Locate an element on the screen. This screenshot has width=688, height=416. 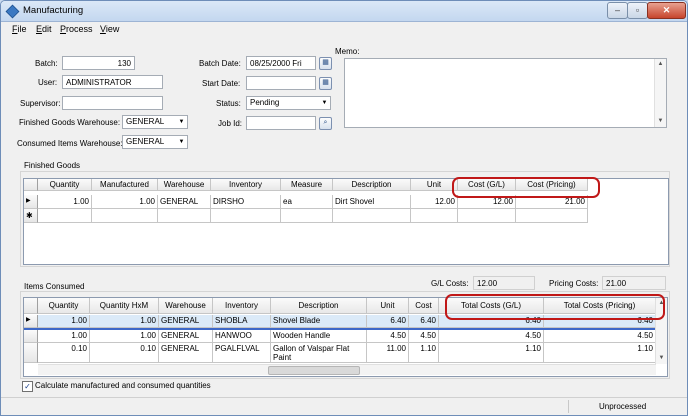
cell-measure: ea is located at coordinates (307, 202).